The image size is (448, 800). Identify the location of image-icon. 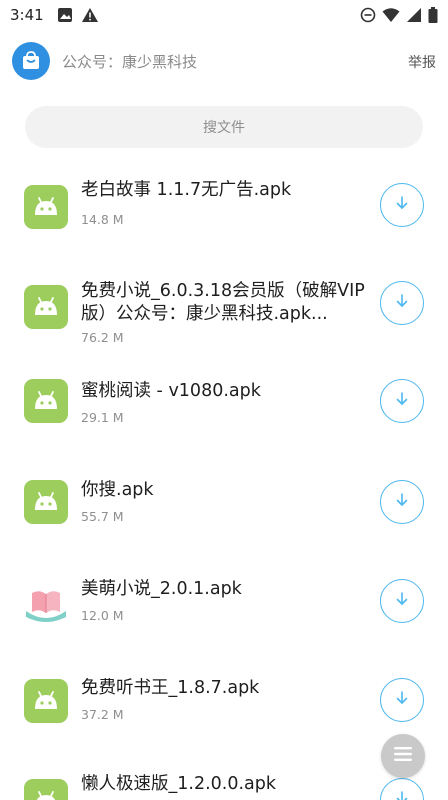
(65, 17).